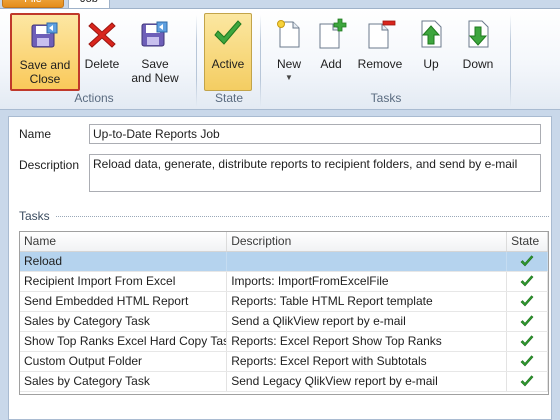  I want to click on task-description-cell: Reports: Excel Report Show Top Ranks, so click(367, 341).